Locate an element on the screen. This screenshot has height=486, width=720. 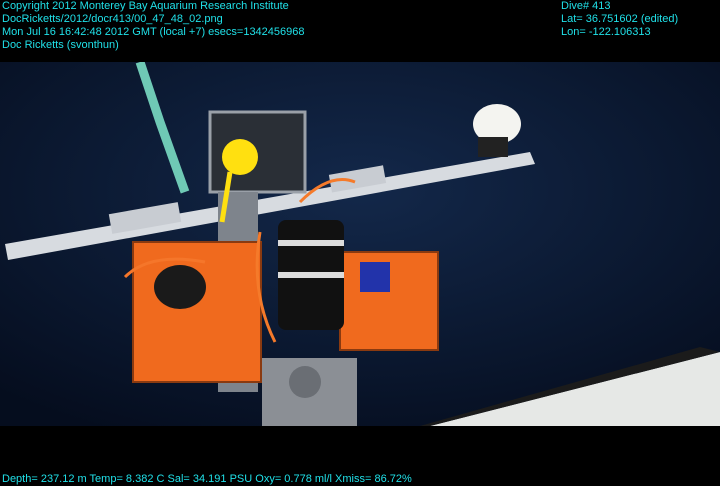
dive-number: Dive# 413 is located at coordinates (586, 6).